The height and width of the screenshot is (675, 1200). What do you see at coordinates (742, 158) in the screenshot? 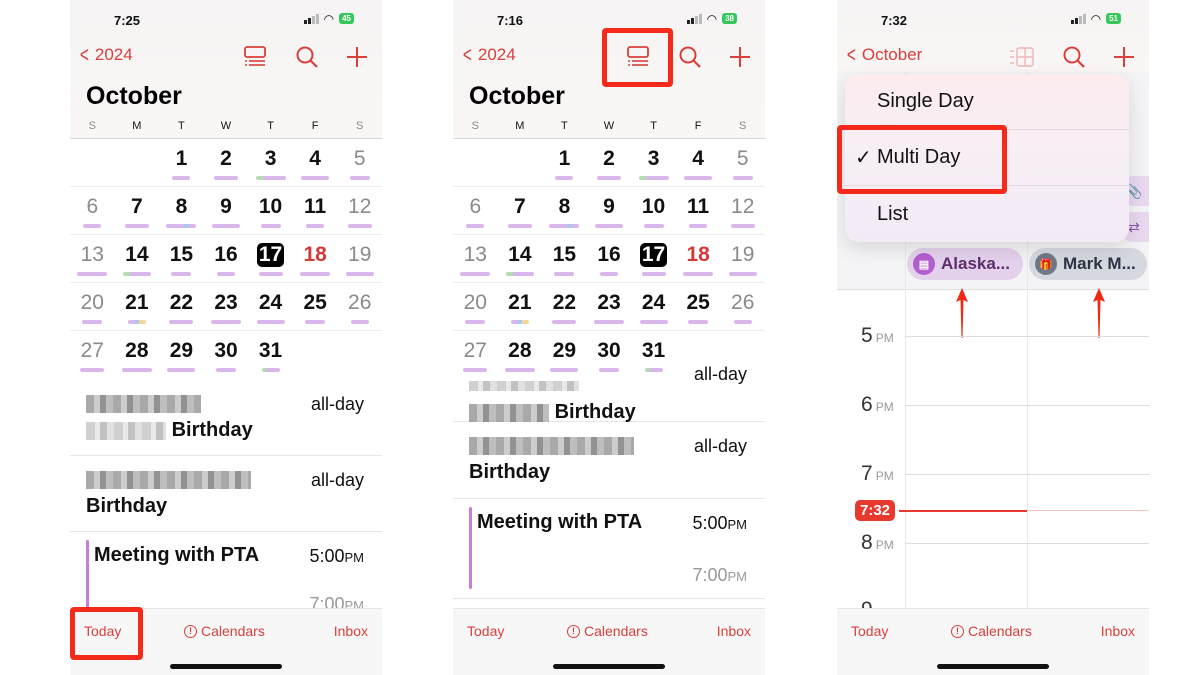
I see `day-number: 5` at bounding box center [742, 158].